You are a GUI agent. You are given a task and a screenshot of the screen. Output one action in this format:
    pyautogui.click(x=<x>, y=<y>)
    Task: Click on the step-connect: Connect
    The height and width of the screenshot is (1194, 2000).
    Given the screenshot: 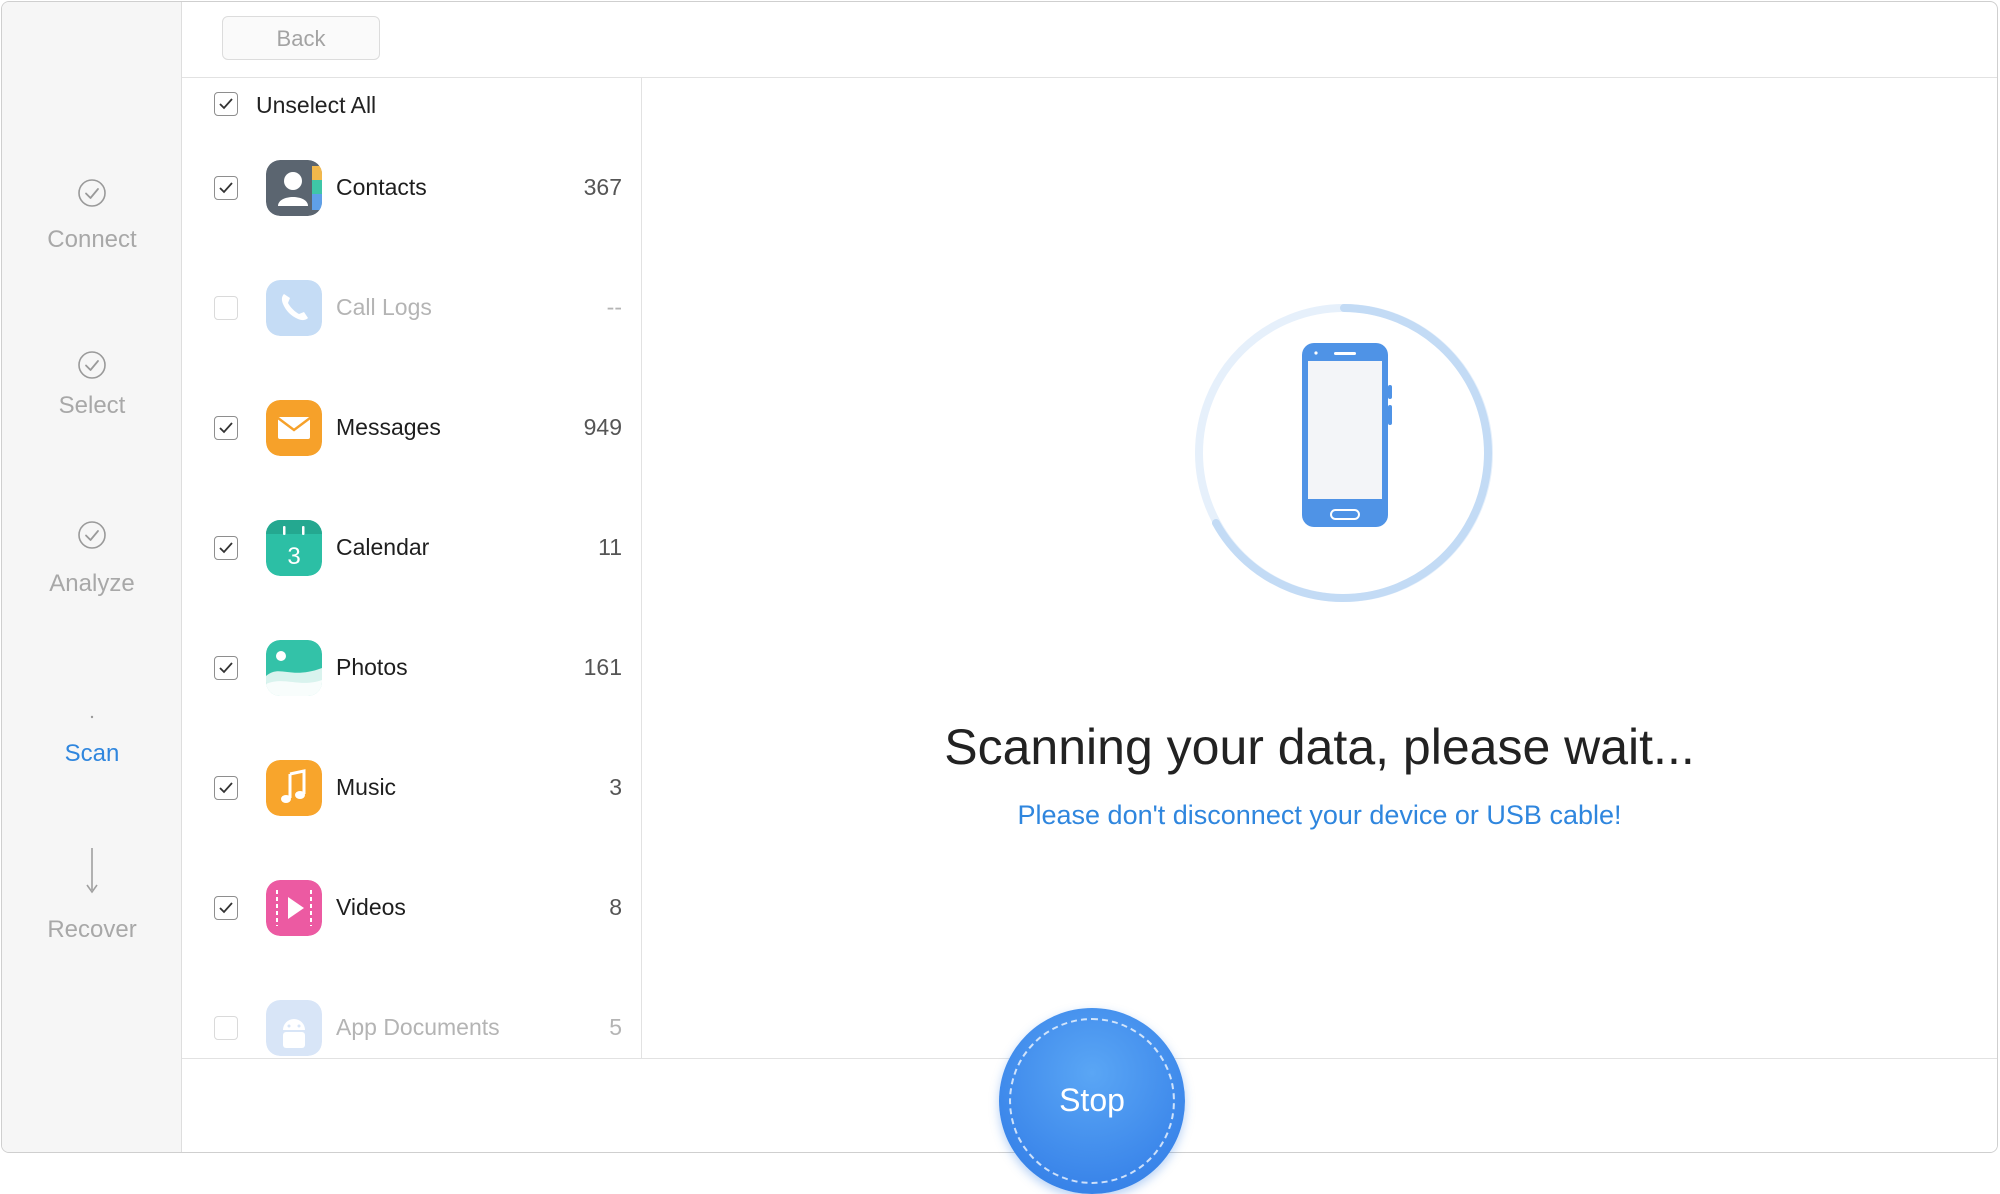 What is the action you would take?
    pyautogui.click(x=92, y=216)
    